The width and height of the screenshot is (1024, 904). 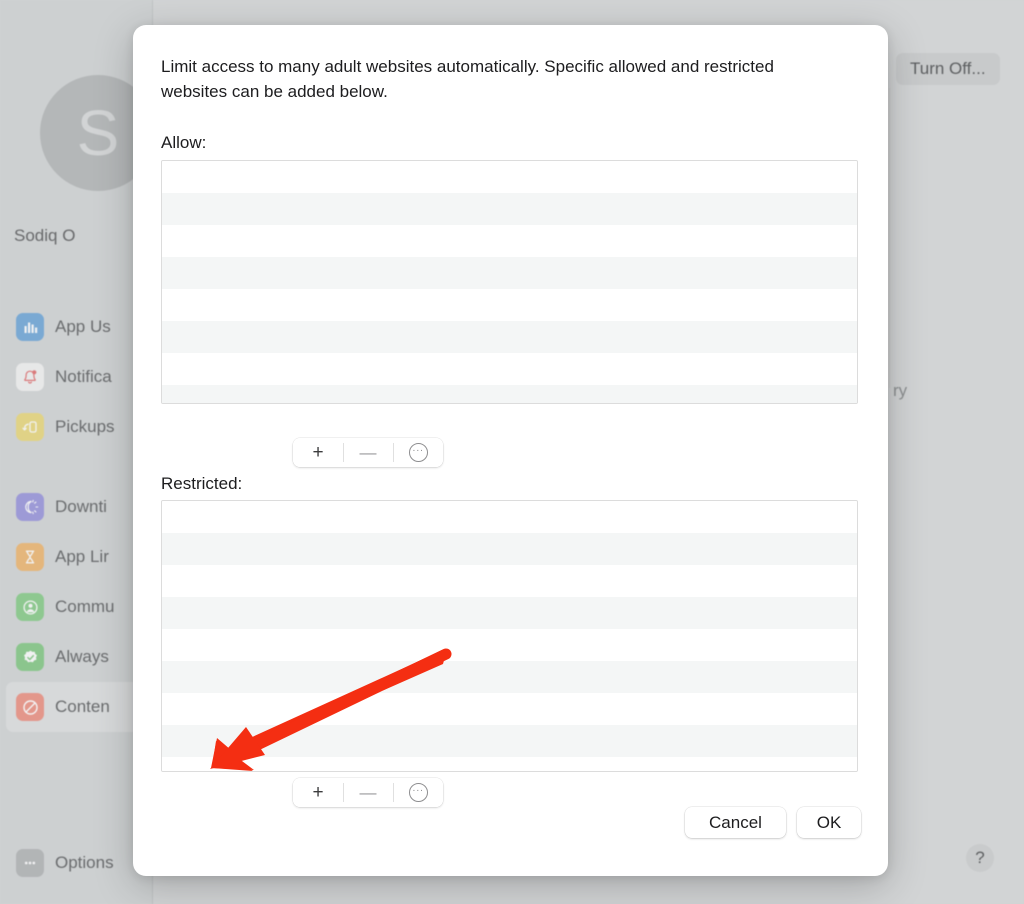 I want to click on prohibition-icon, so click(x=30, y=707).